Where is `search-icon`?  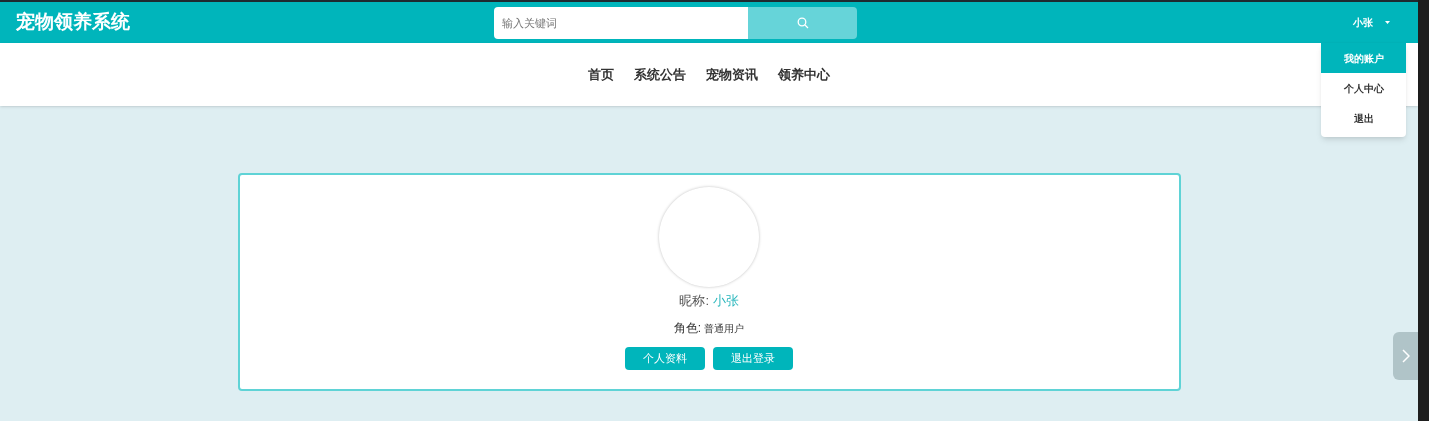 search-icon is located at coordinates (802, 22).